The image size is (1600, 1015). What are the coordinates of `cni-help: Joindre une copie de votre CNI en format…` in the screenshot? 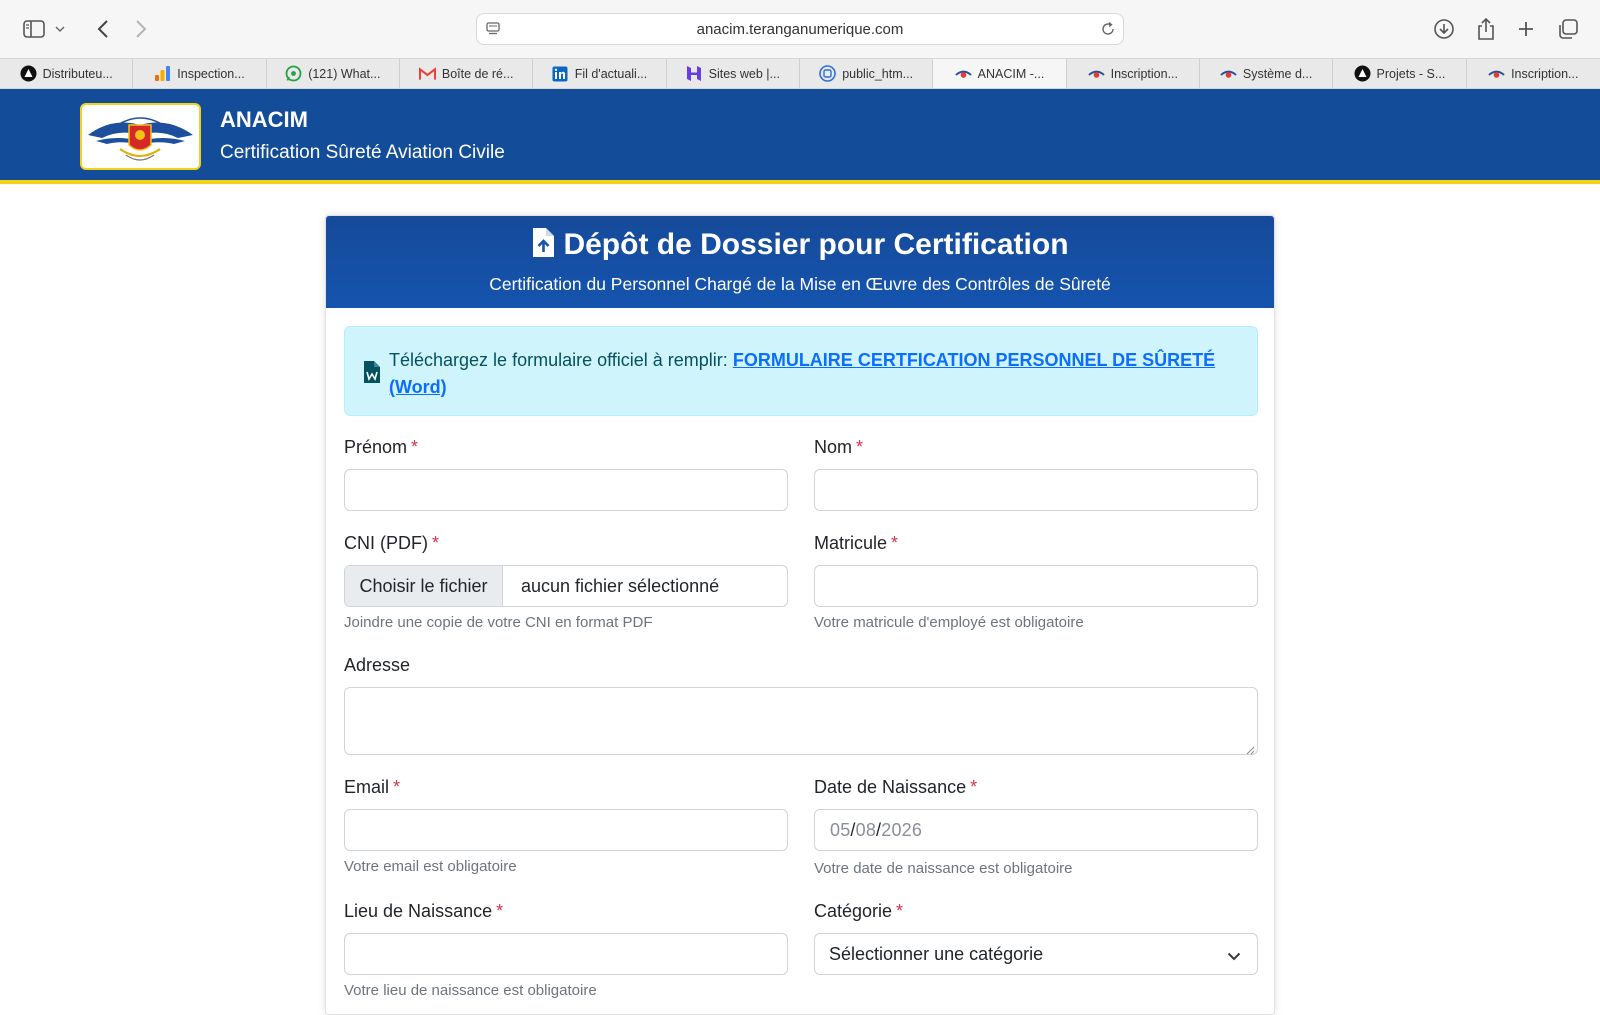 It's located at (498, 622).